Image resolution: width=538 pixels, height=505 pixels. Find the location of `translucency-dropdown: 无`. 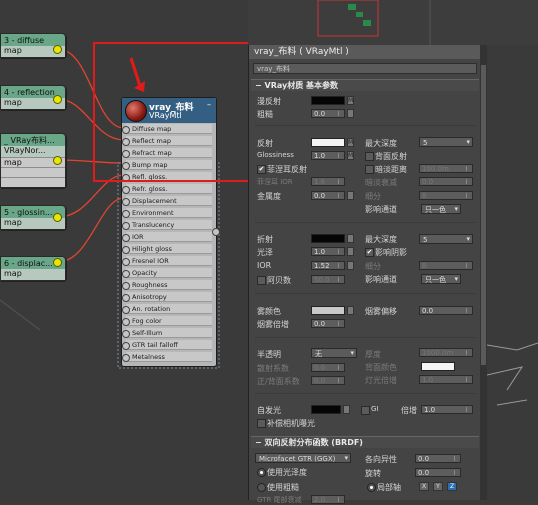

translucency-dropdown: 无 is located at coordinates (334, 353).